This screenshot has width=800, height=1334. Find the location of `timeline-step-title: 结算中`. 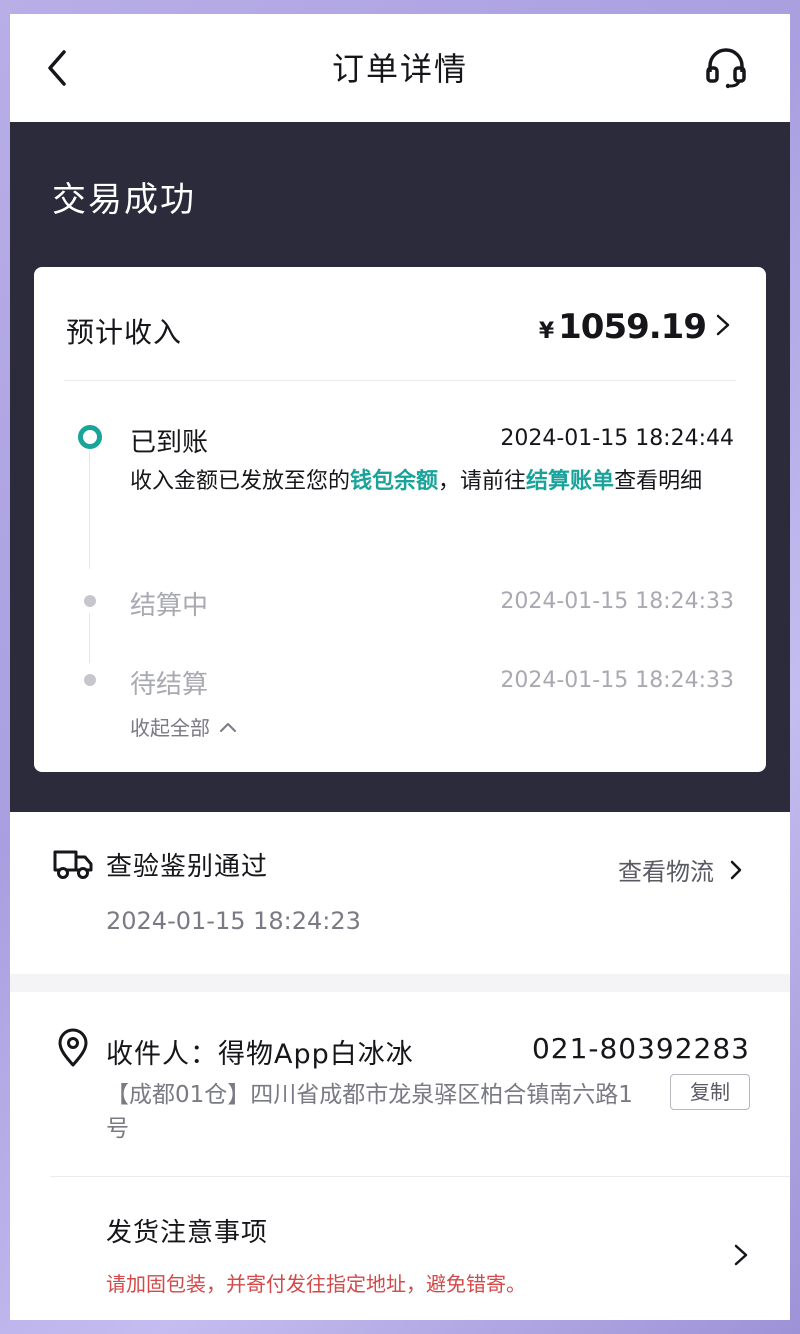

timeline-step-title: 结算中 is located at coordinates (169, 606).